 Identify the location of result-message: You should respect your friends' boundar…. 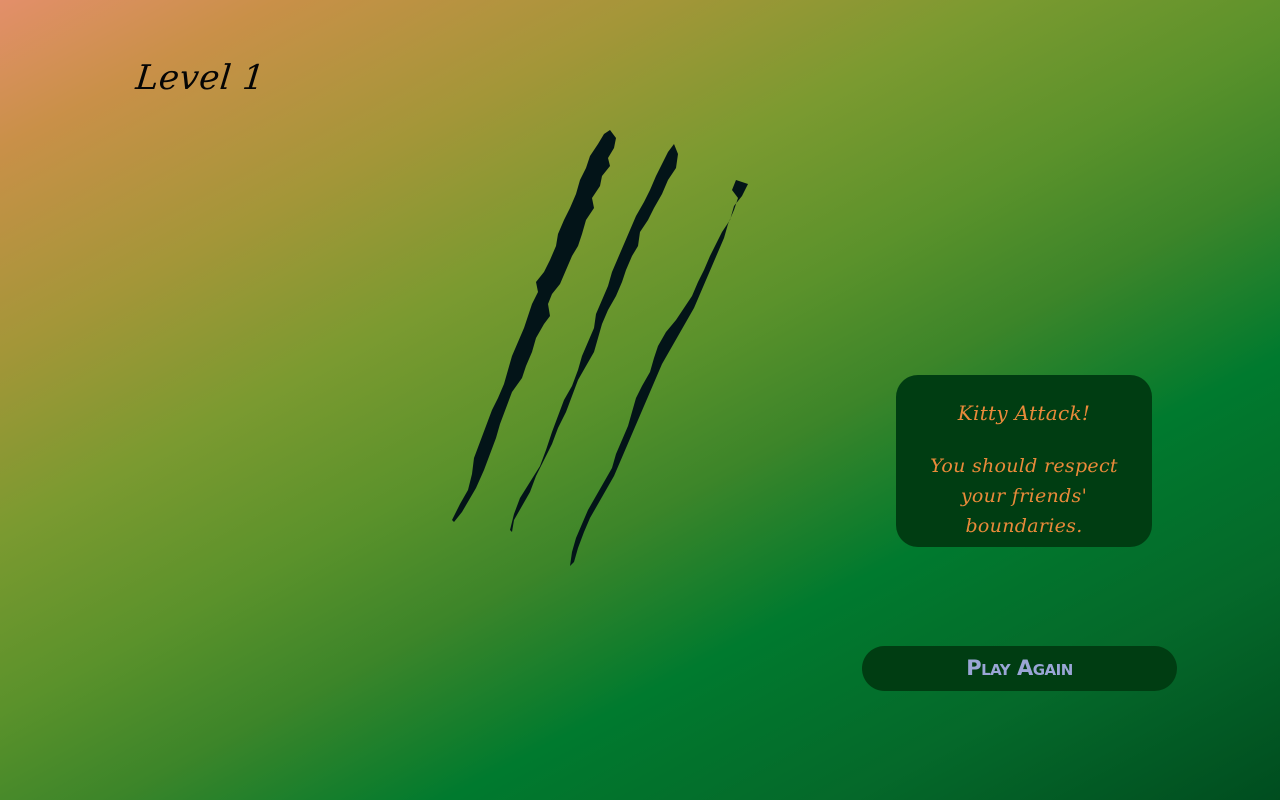
(1024, 496).